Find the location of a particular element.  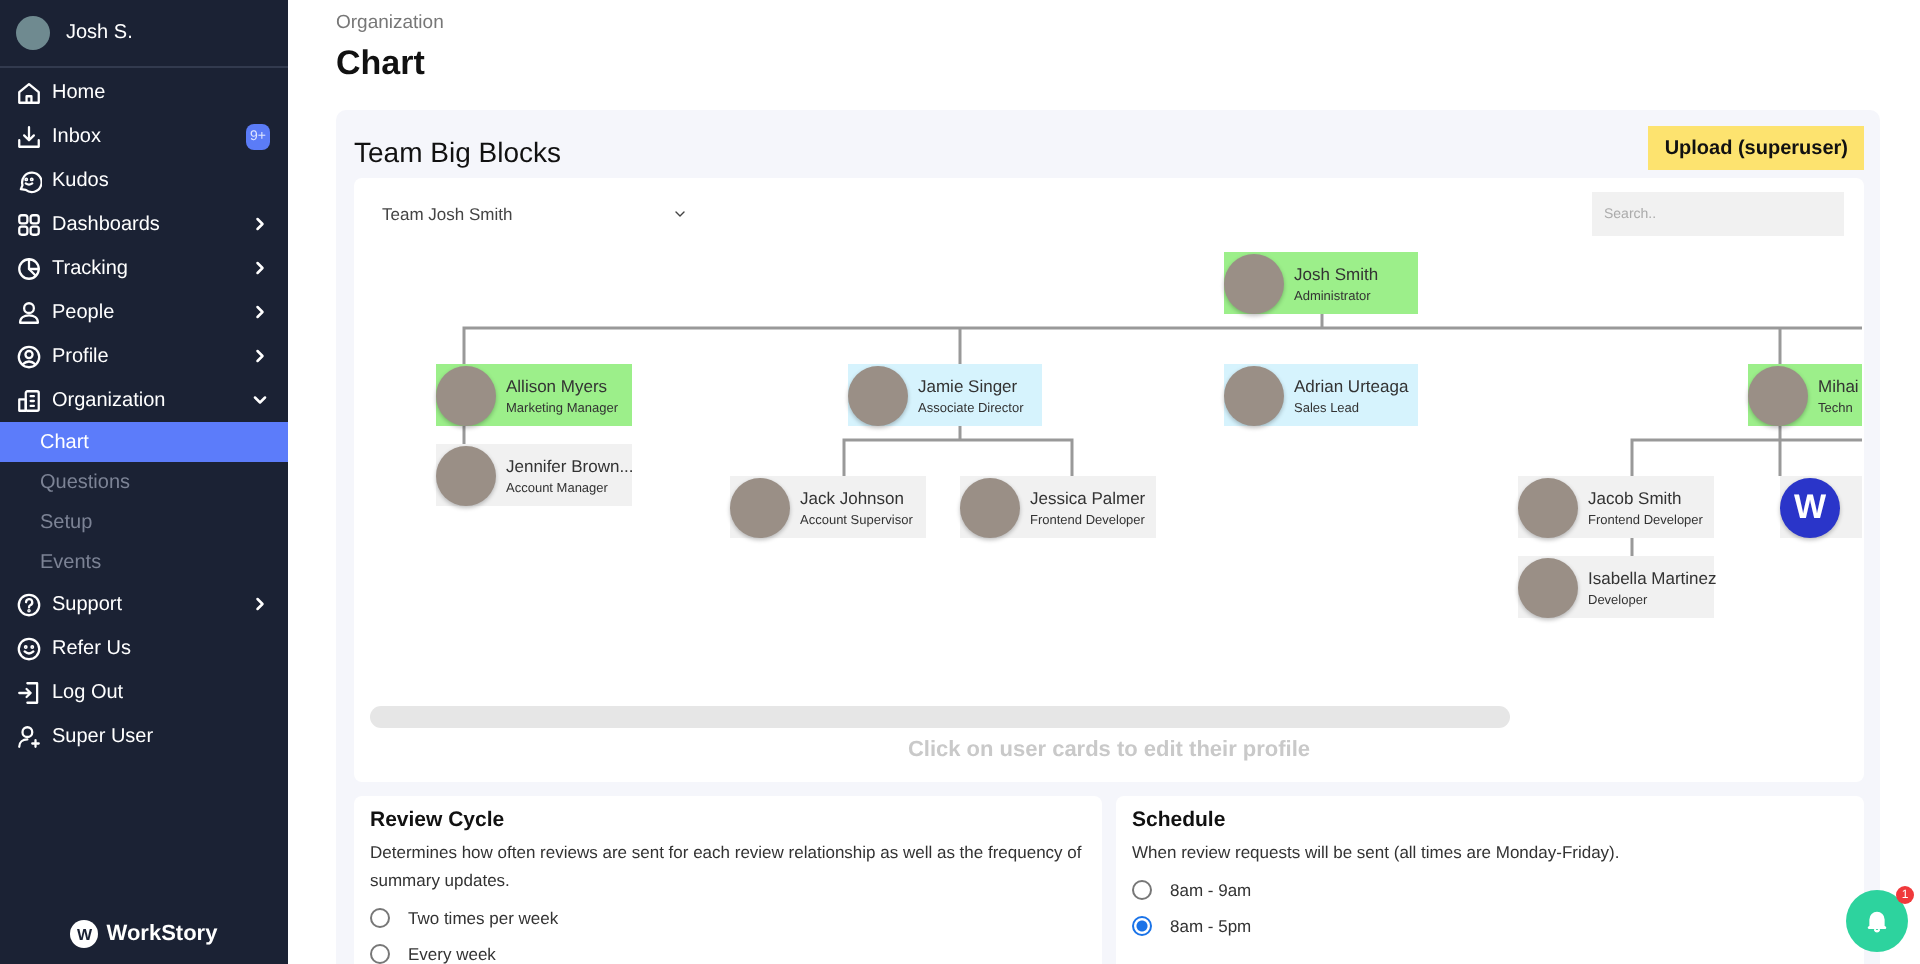

person-name: Jack Johnson is located at coordinates (853, 497).